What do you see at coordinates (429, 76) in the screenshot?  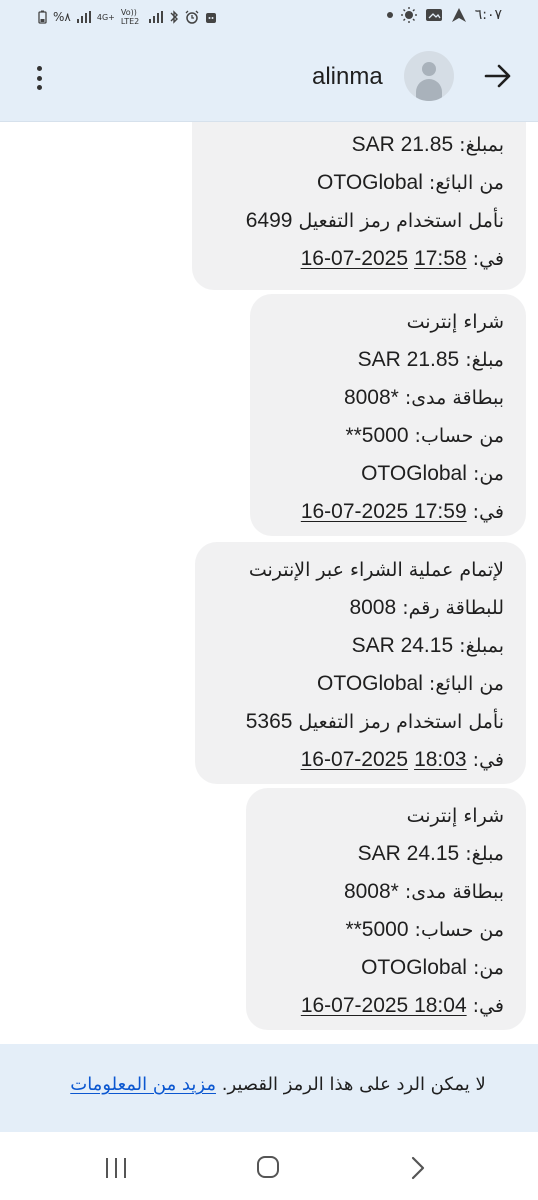 I see `person-icon` at bounding box center [429, 76].